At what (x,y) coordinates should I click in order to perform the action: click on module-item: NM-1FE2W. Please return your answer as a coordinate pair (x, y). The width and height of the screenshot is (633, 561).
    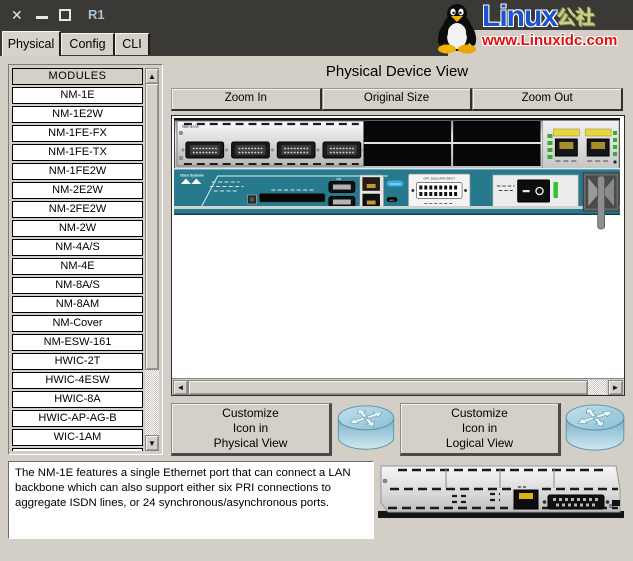
    Looking at the image, I should click on (77, 171).